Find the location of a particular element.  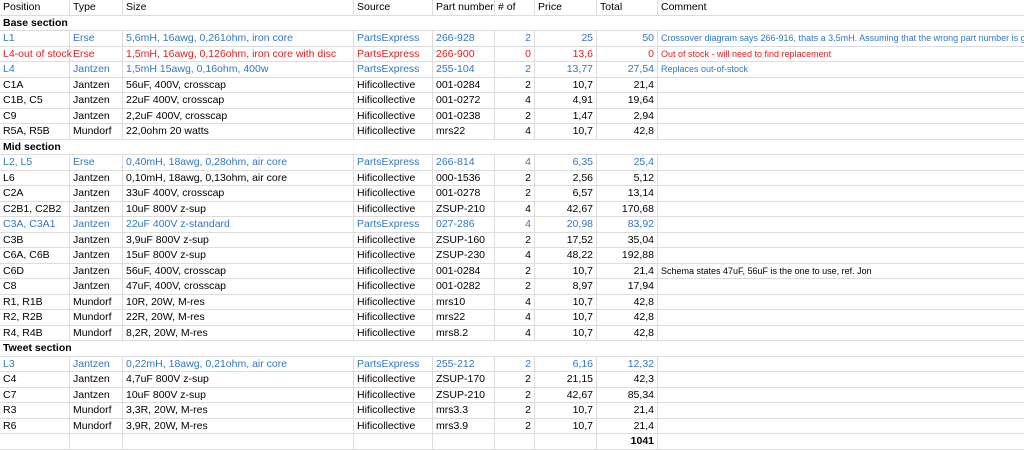

part-number-cell: ZSUP-210 is located at coordinates (464, 395).